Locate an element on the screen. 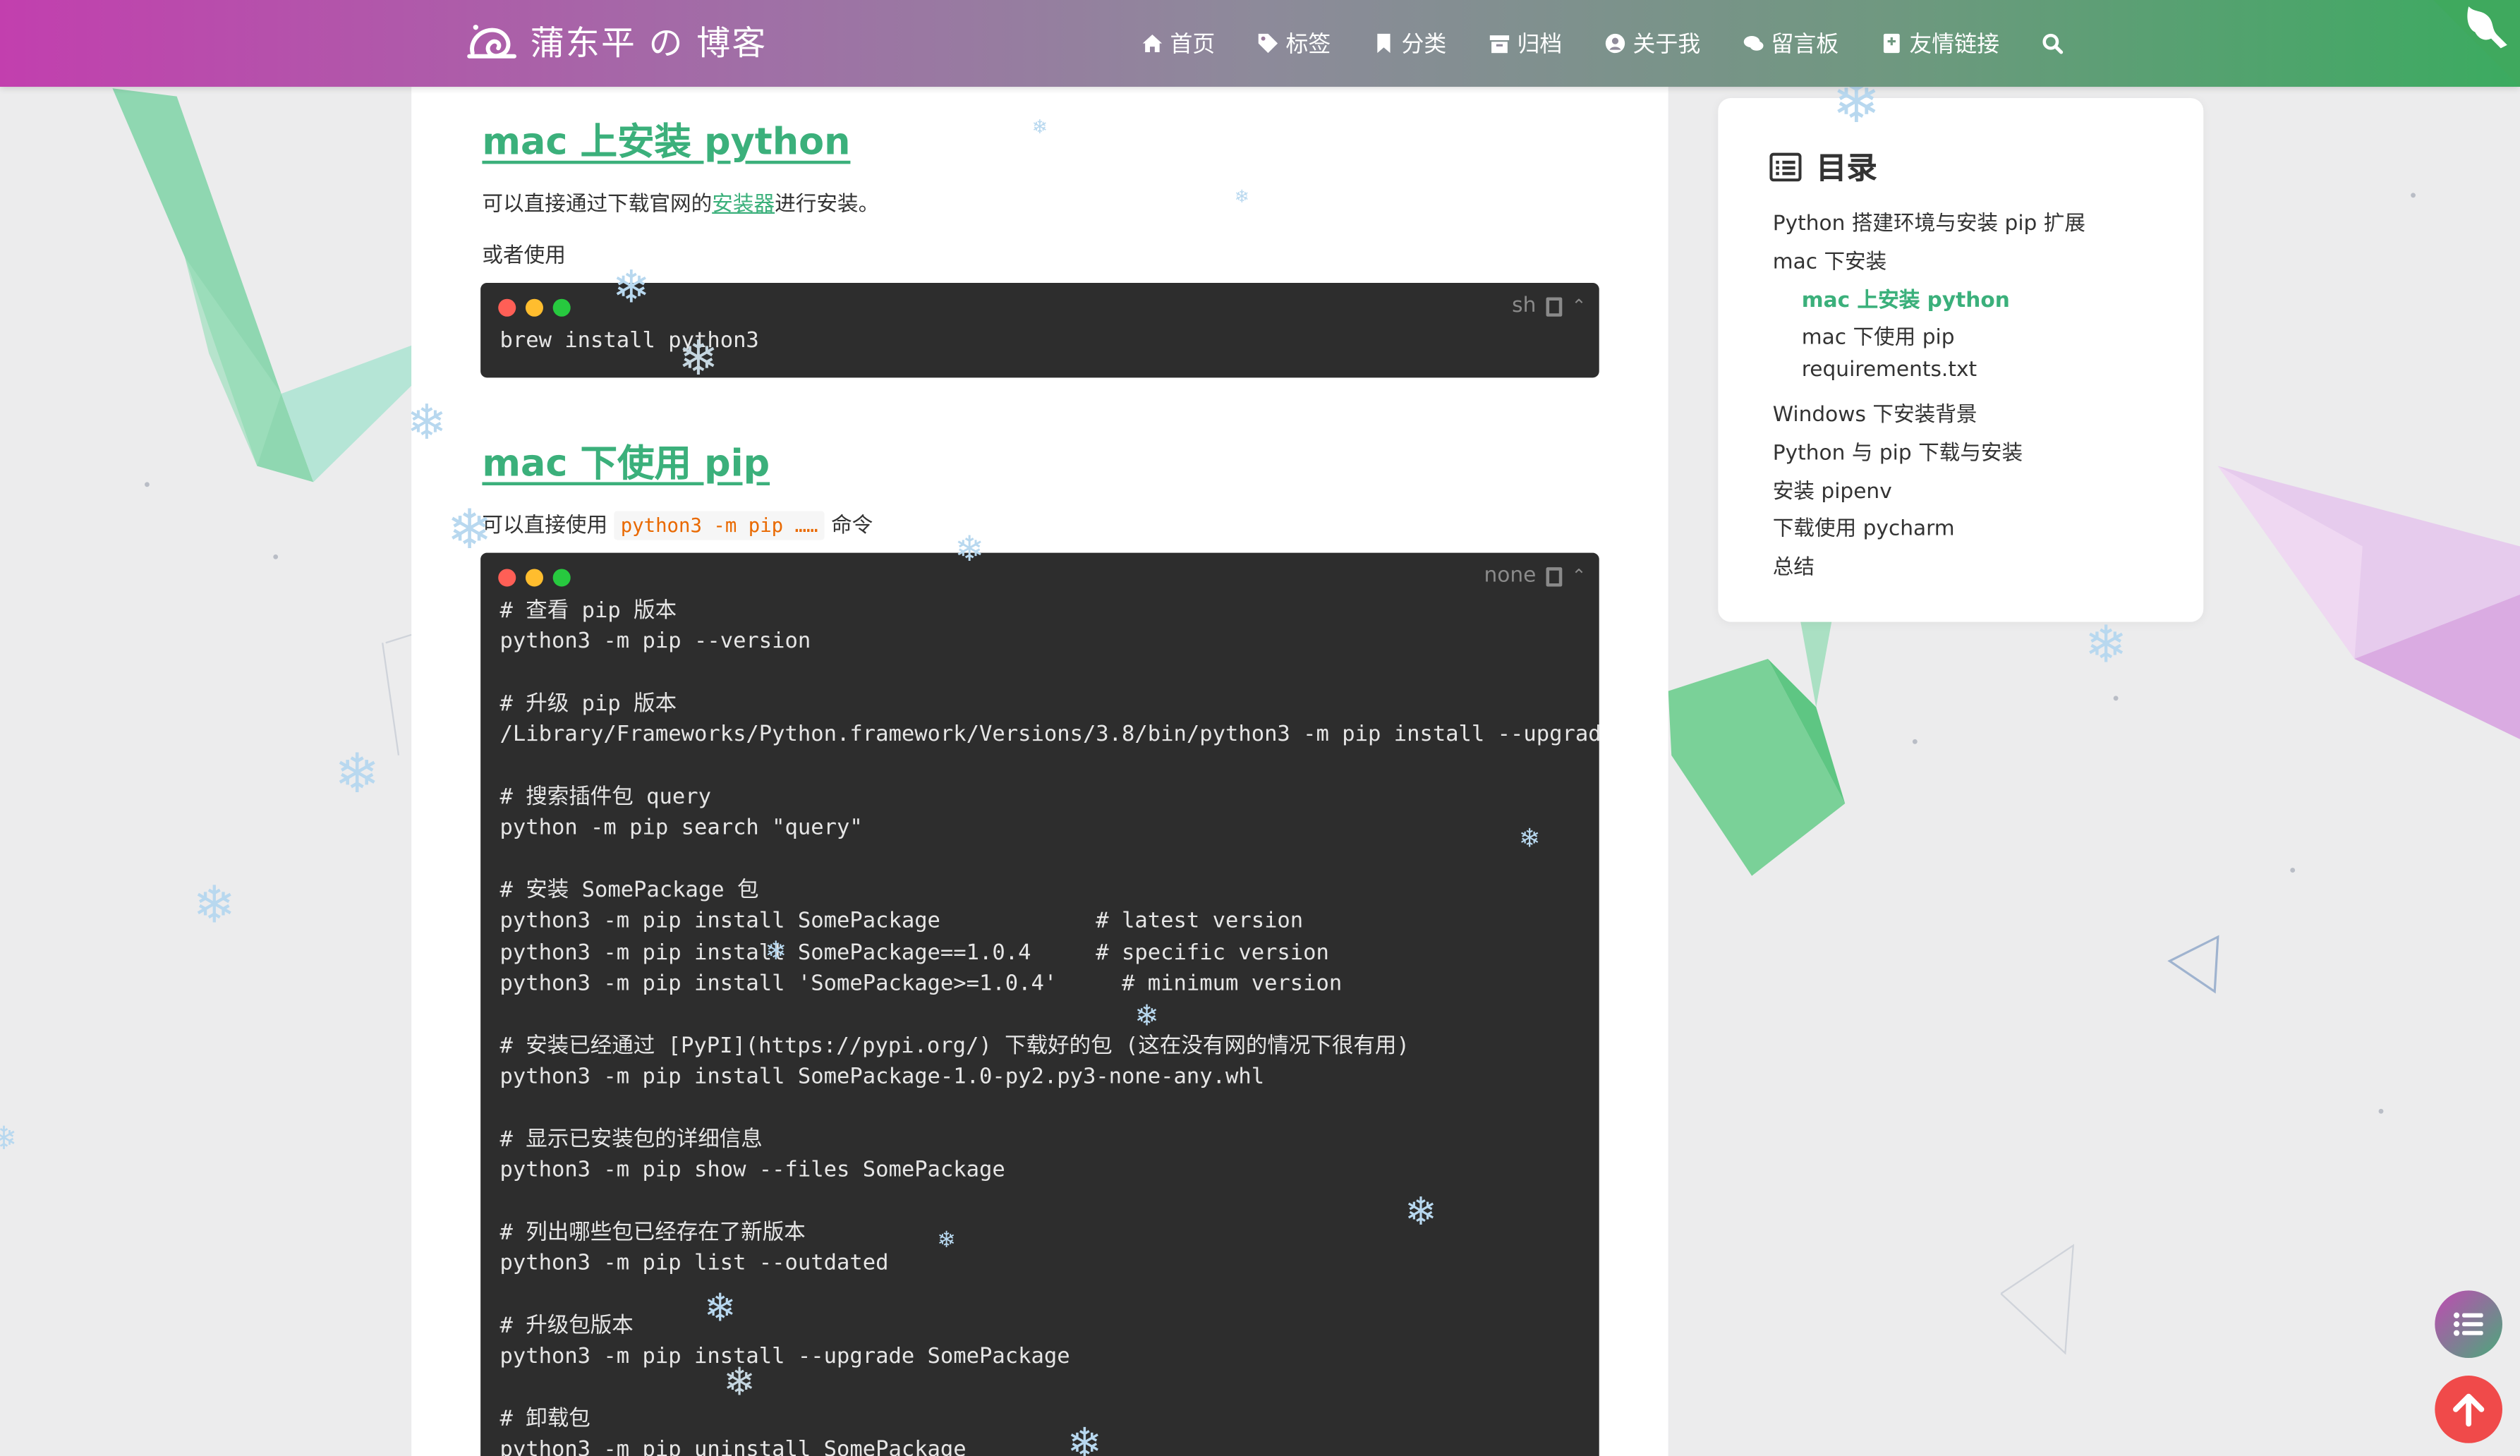 This screenshot has width=2520, height=1456. code-toolbar: sh ⌃ is located at coordinates (1549, 306).